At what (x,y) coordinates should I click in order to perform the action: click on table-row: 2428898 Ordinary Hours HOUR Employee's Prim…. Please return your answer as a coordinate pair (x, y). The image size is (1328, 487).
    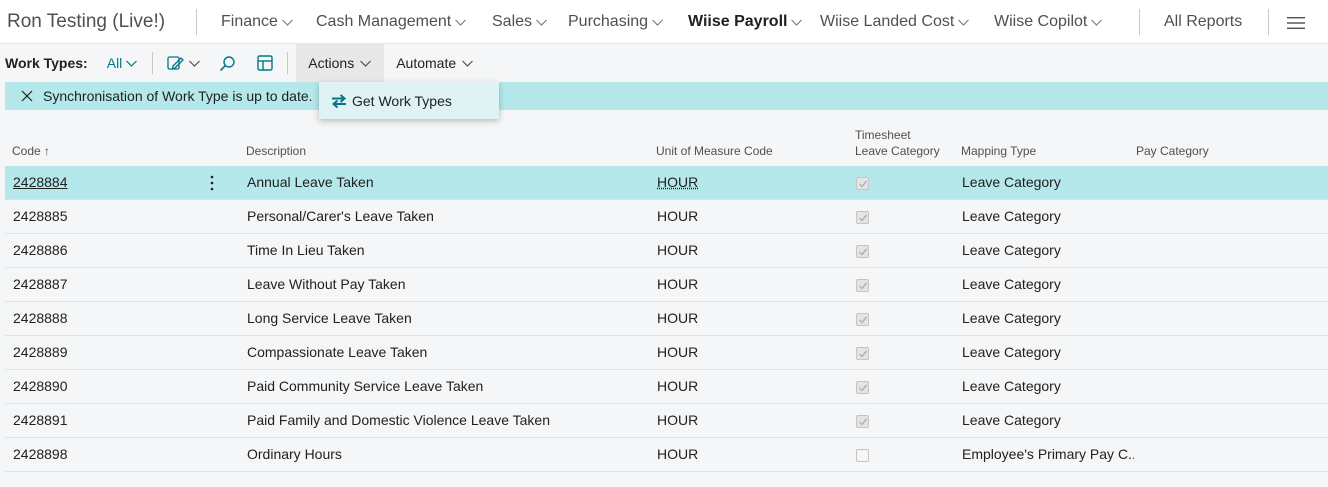
    Looking at the image, I should click on (666, 455).